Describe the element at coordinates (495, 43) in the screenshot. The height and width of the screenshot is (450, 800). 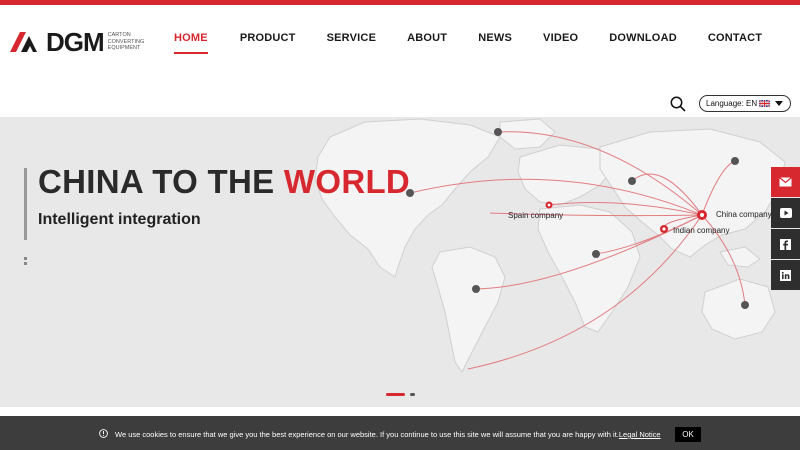
I see `nav-news: NEWS` at that location.